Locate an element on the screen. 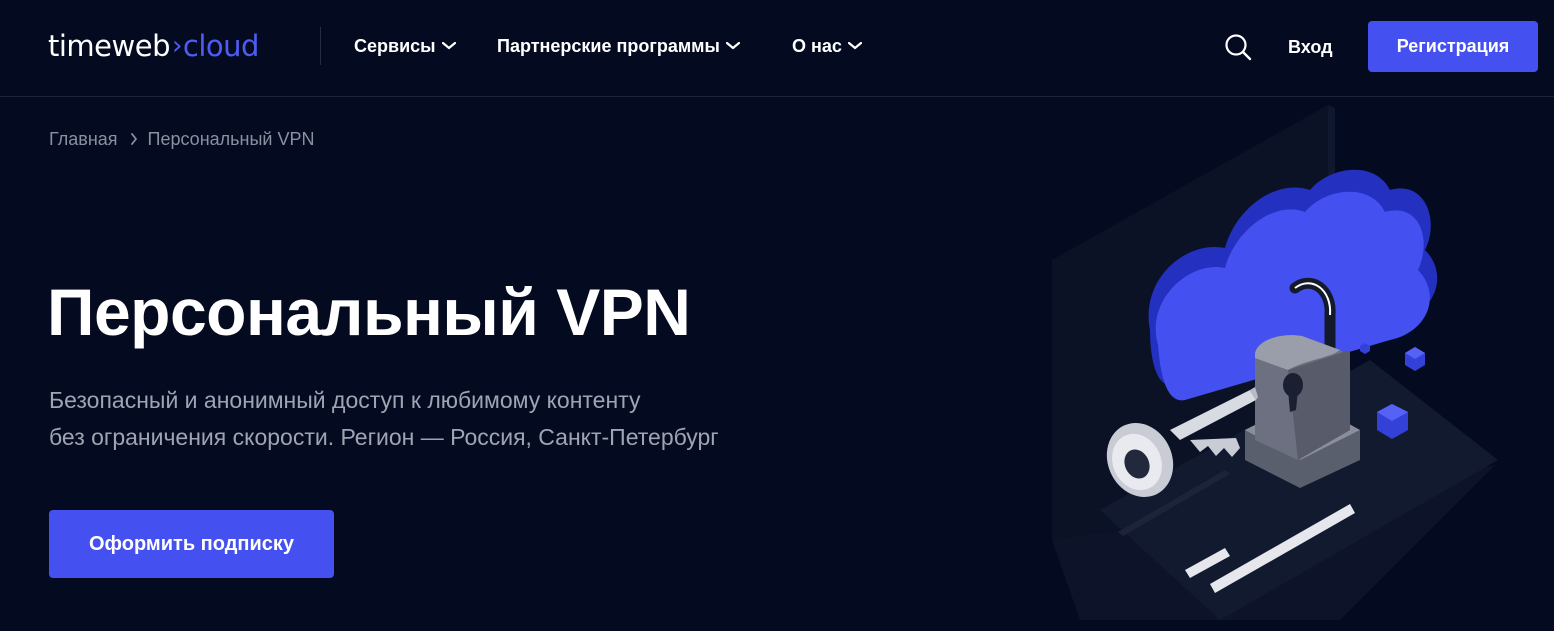  nav-item-label: Сервисы is located at coordinates (395, 46).